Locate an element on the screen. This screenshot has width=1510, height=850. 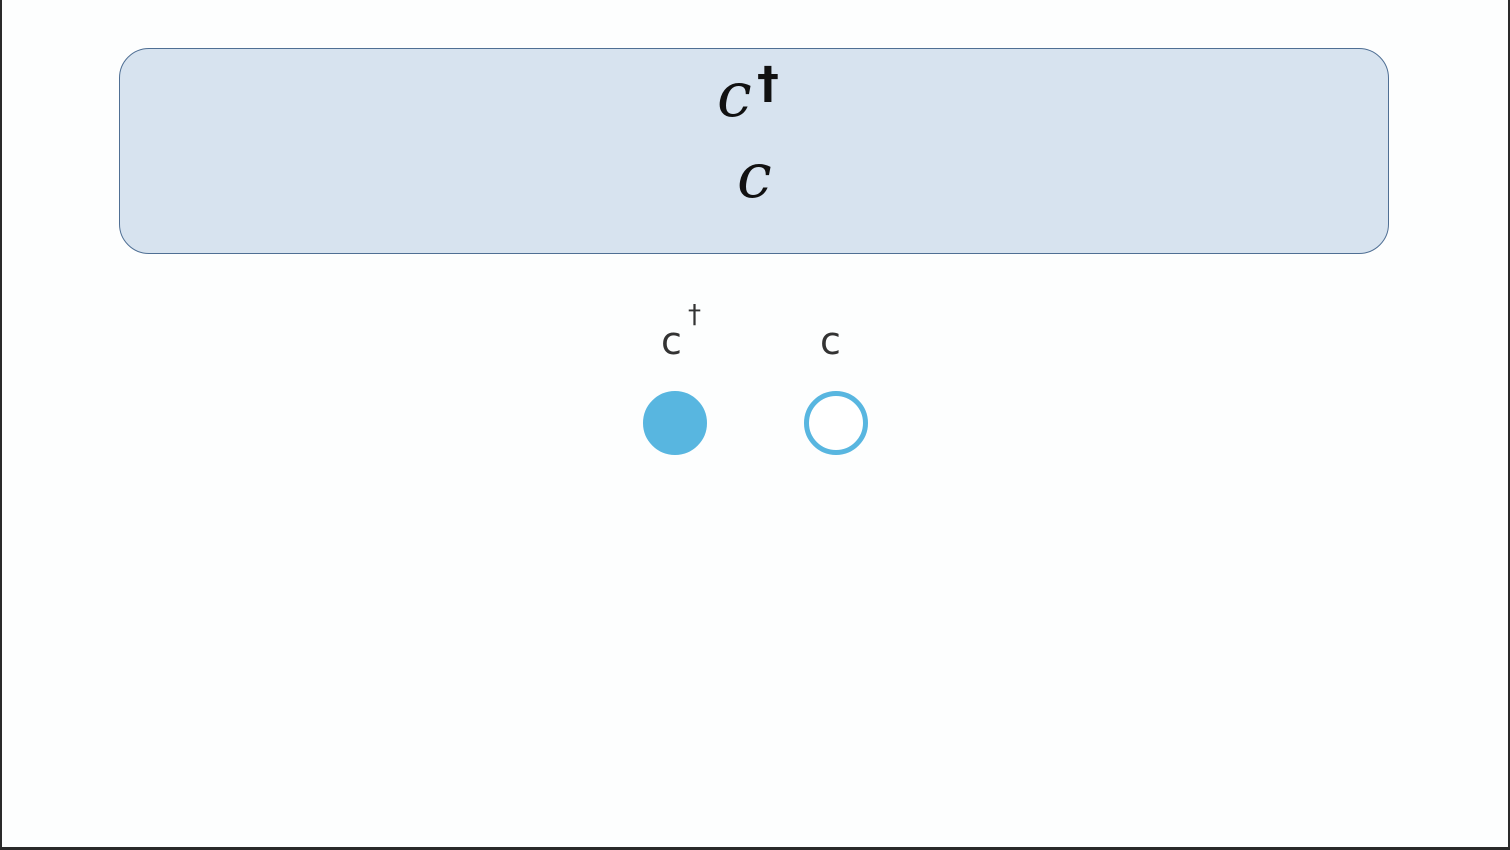
creation-operator: c † is located at coordinates (748, 94).